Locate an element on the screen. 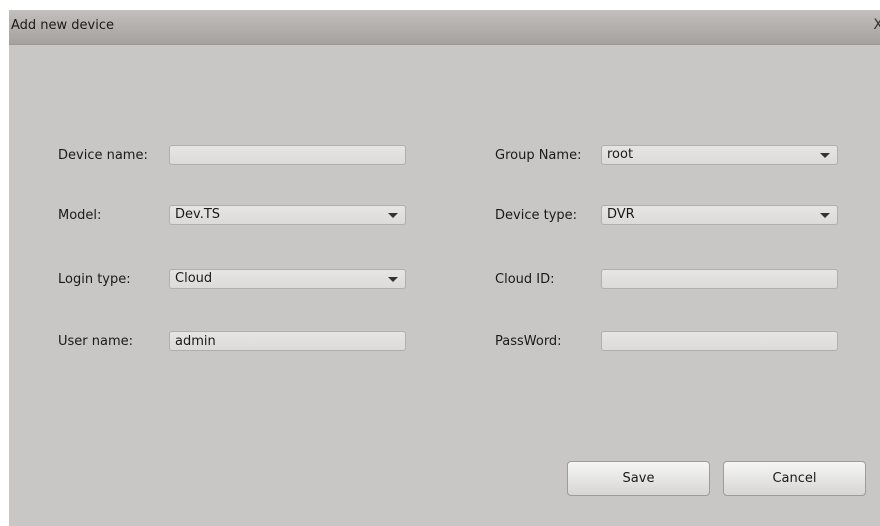 This screenshot has height=526, width=880. group-name-select: root is located at coordinates (719, 155).